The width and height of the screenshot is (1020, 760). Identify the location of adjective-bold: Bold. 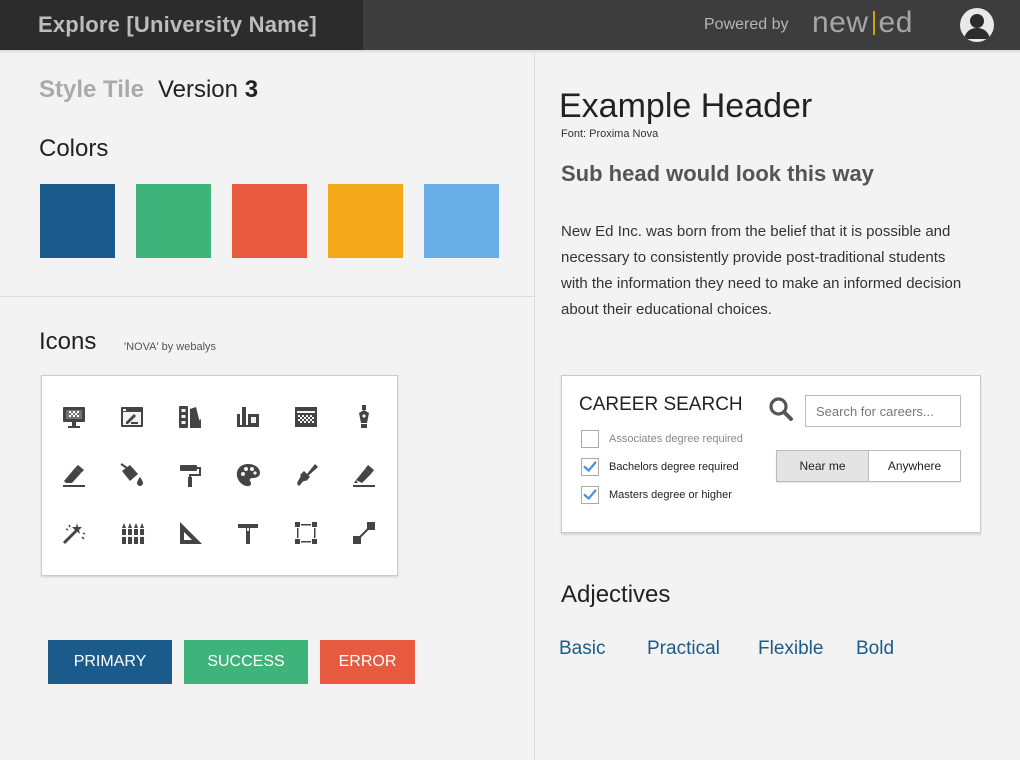
(875, 648).